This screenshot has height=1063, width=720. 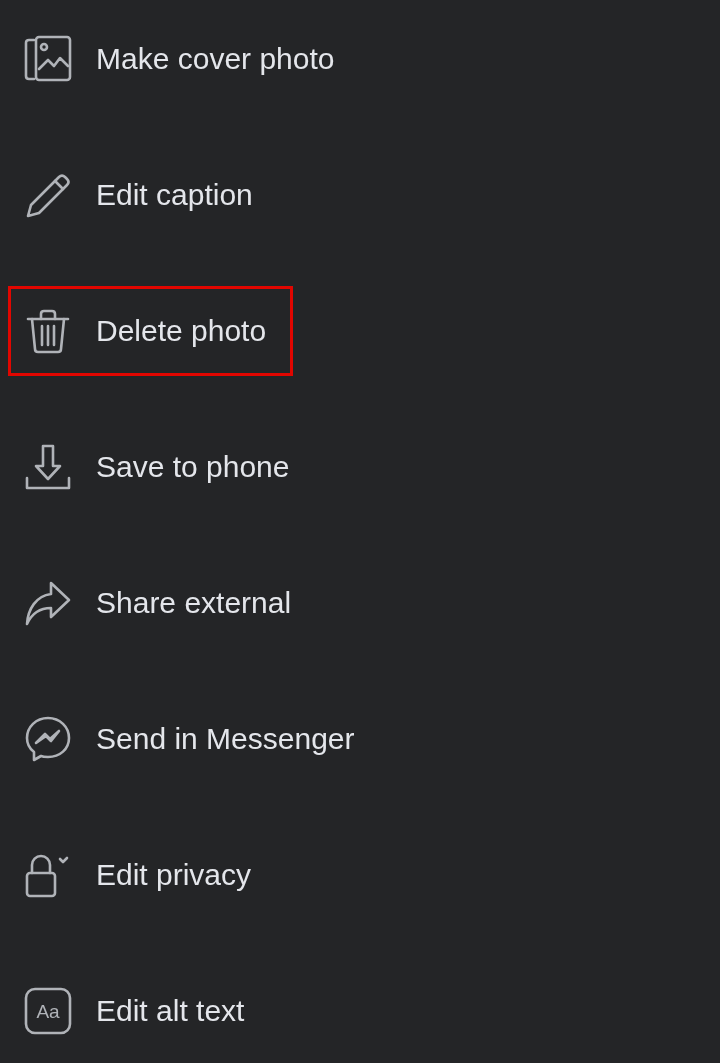 I want to click on menu-item: Delete photo, so click(x=151, y=331).